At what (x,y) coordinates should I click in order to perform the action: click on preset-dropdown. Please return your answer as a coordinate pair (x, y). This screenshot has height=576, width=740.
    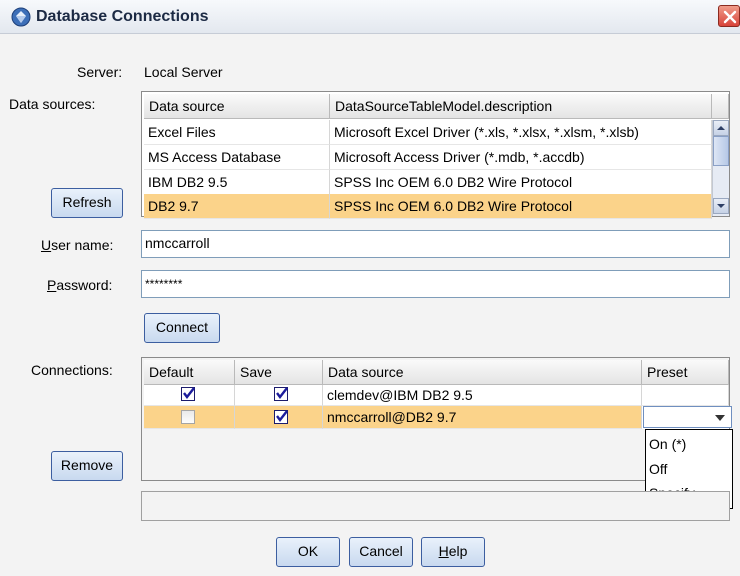
    Looking at the image, I should click on (687, 417).